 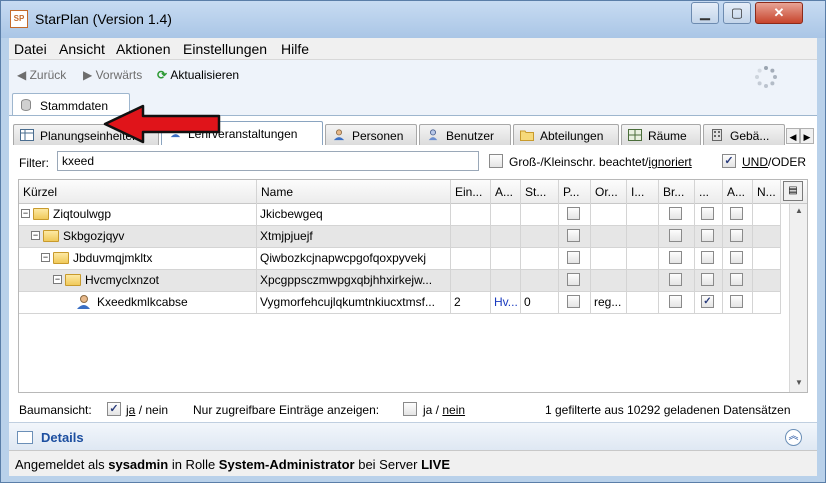 I want to click on und-link: UND, so click(x=755, y=162).